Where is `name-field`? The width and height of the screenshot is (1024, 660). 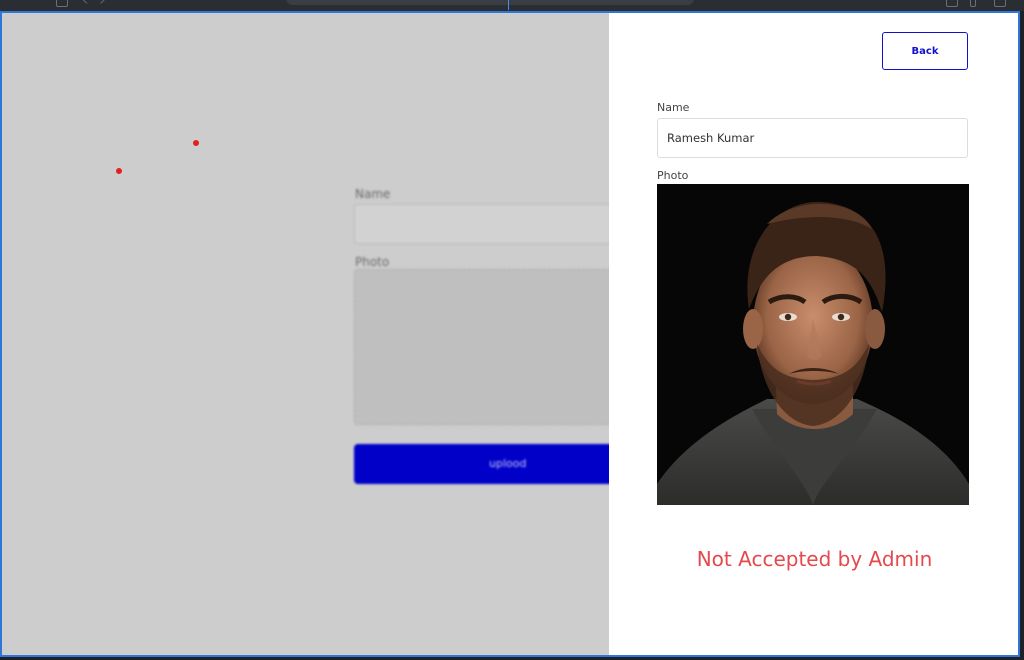
name-field is located at coordinates (812, 138).